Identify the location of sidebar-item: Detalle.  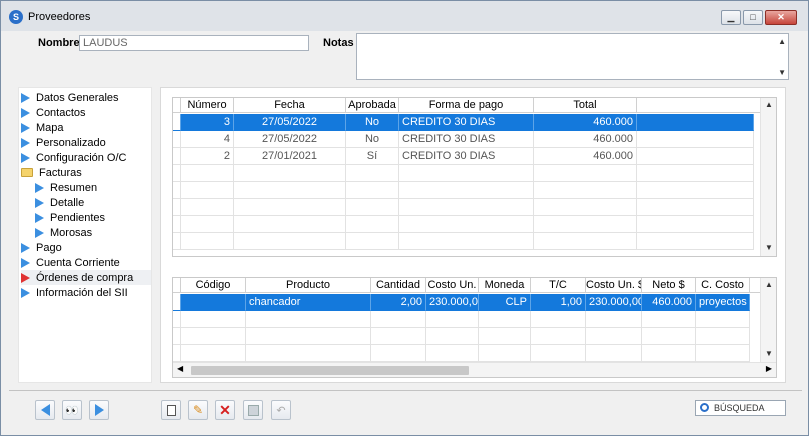
(93, 202).